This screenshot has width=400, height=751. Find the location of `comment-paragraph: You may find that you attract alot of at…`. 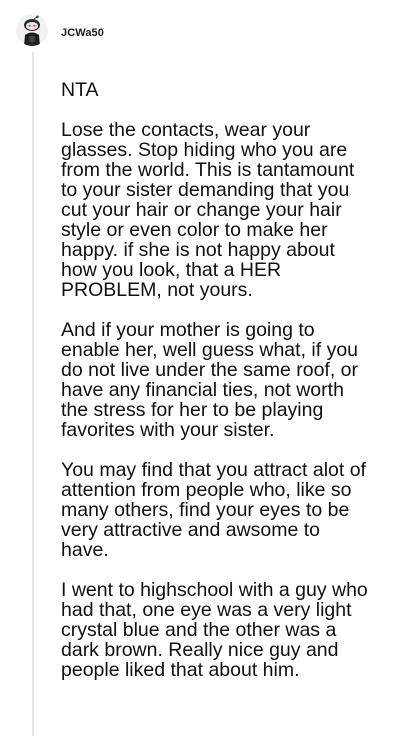

comment-paragraph: You may find that you attract alot of at… is located at coordinates (213, 510).